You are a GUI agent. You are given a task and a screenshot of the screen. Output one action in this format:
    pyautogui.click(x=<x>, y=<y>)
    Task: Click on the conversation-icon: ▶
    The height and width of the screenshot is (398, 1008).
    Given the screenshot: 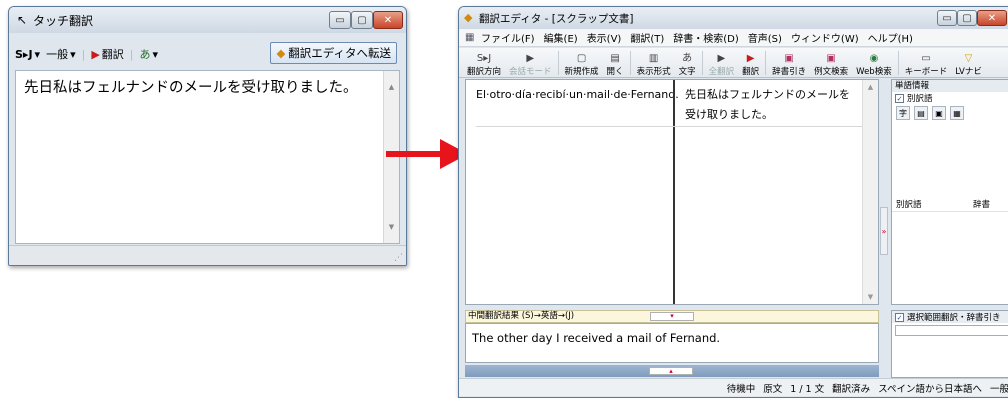 What is the action you would take?
    pyautogui.click(x=530, y=58)
    